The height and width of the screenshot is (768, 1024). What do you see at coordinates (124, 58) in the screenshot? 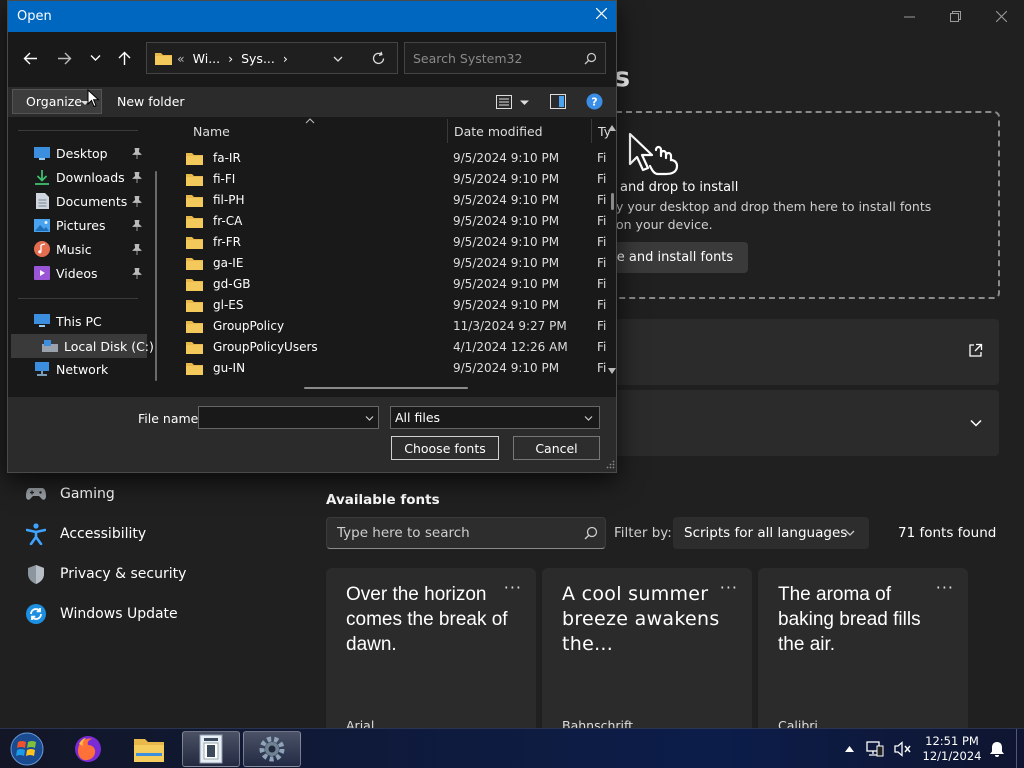
I see `up-button` at bounding box center [124, 58].